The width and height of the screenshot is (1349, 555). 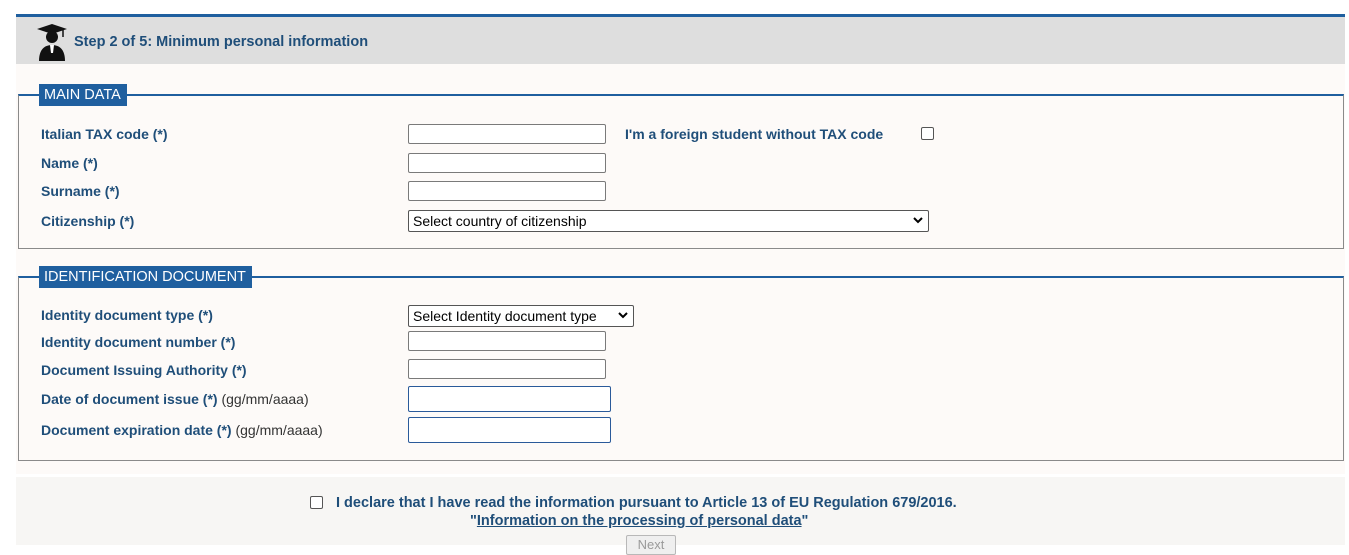 What do you see at coordinates (505, 316) in the screenshot?
I see `doc-type-selected-value: Select Identity document type` at bounding box center [505, 316].